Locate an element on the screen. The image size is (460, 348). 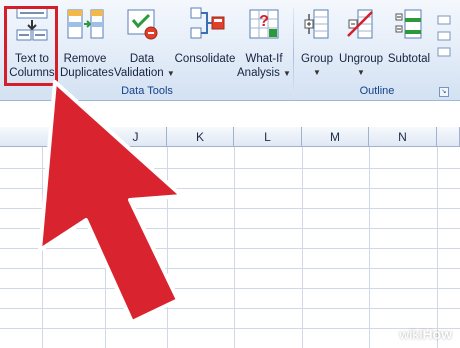
watermark: wikiHow is located at coordinates (425, 334).